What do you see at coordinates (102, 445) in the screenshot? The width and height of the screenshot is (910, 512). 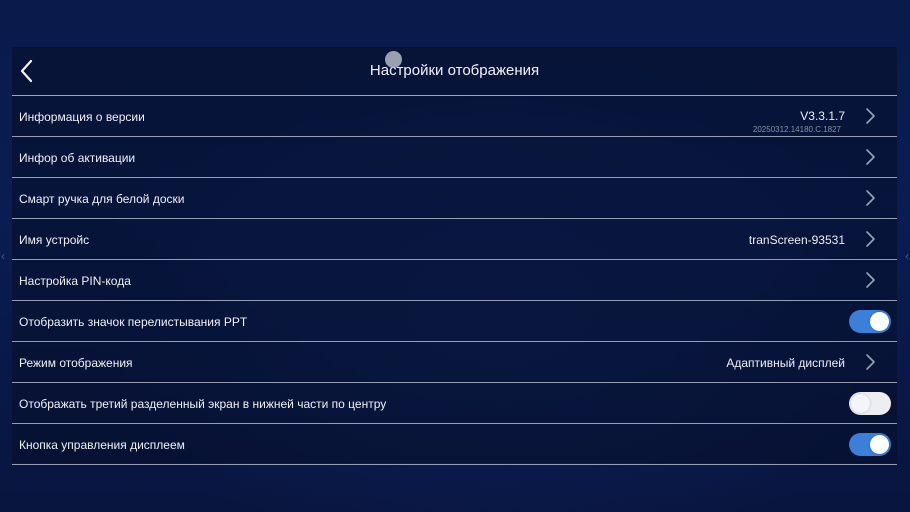 I see `row-label: Кнопка управления дисплеем` at bounding box center [102, 445].